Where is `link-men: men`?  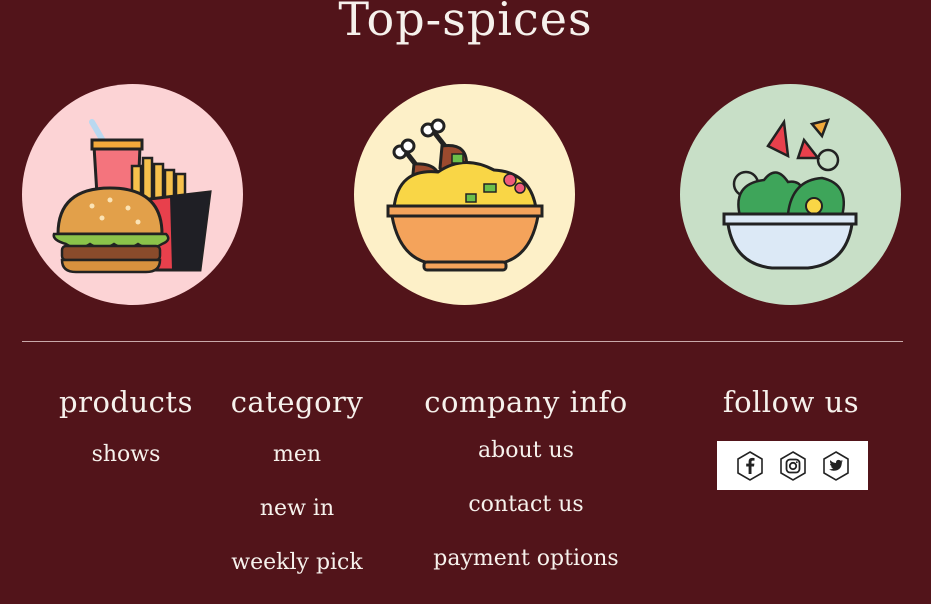 link-men: men is located at coordinates (297, 455).